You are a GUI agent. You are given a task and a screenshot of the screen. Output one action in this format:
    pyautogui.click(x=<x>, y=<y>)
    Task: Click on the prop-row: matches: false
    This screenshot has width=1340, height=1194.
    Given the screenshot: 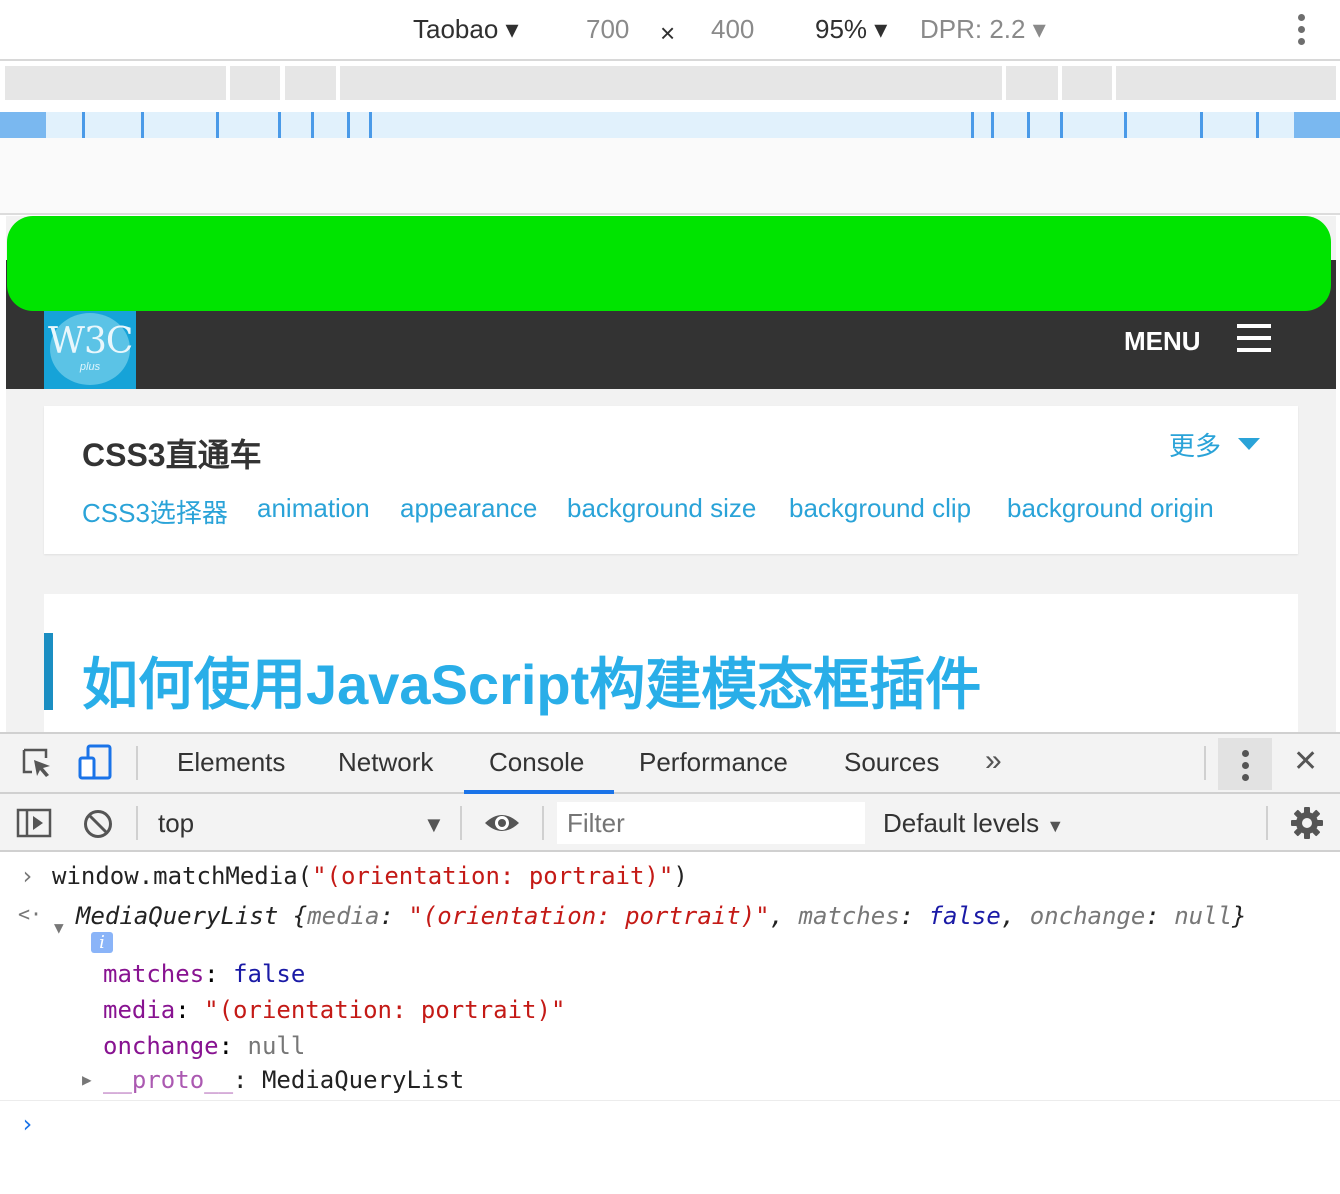 What is the action you would take?
    pyautogui.click(x=204, y=974)
    